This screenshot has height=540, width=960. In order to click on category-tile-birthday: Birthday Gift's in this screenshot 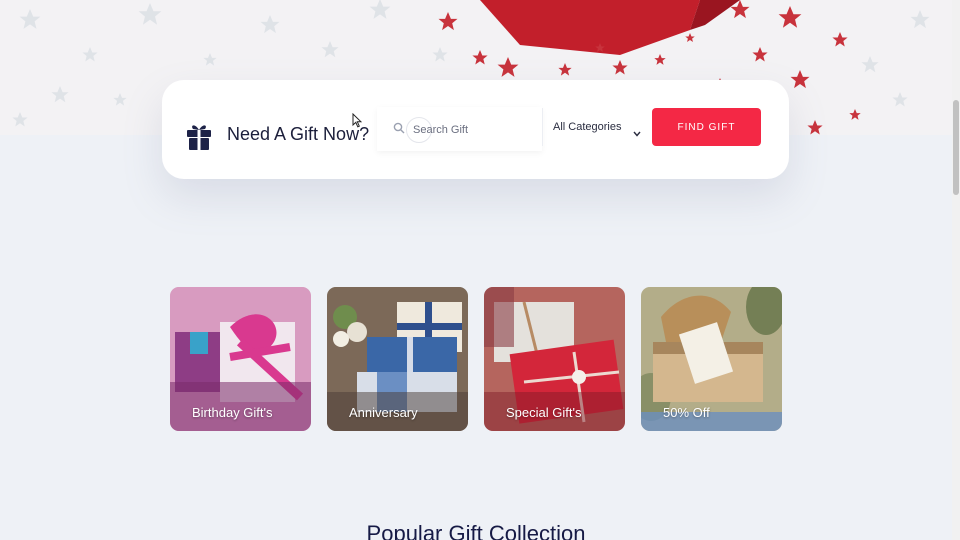, I will do `click(240, 359)`.